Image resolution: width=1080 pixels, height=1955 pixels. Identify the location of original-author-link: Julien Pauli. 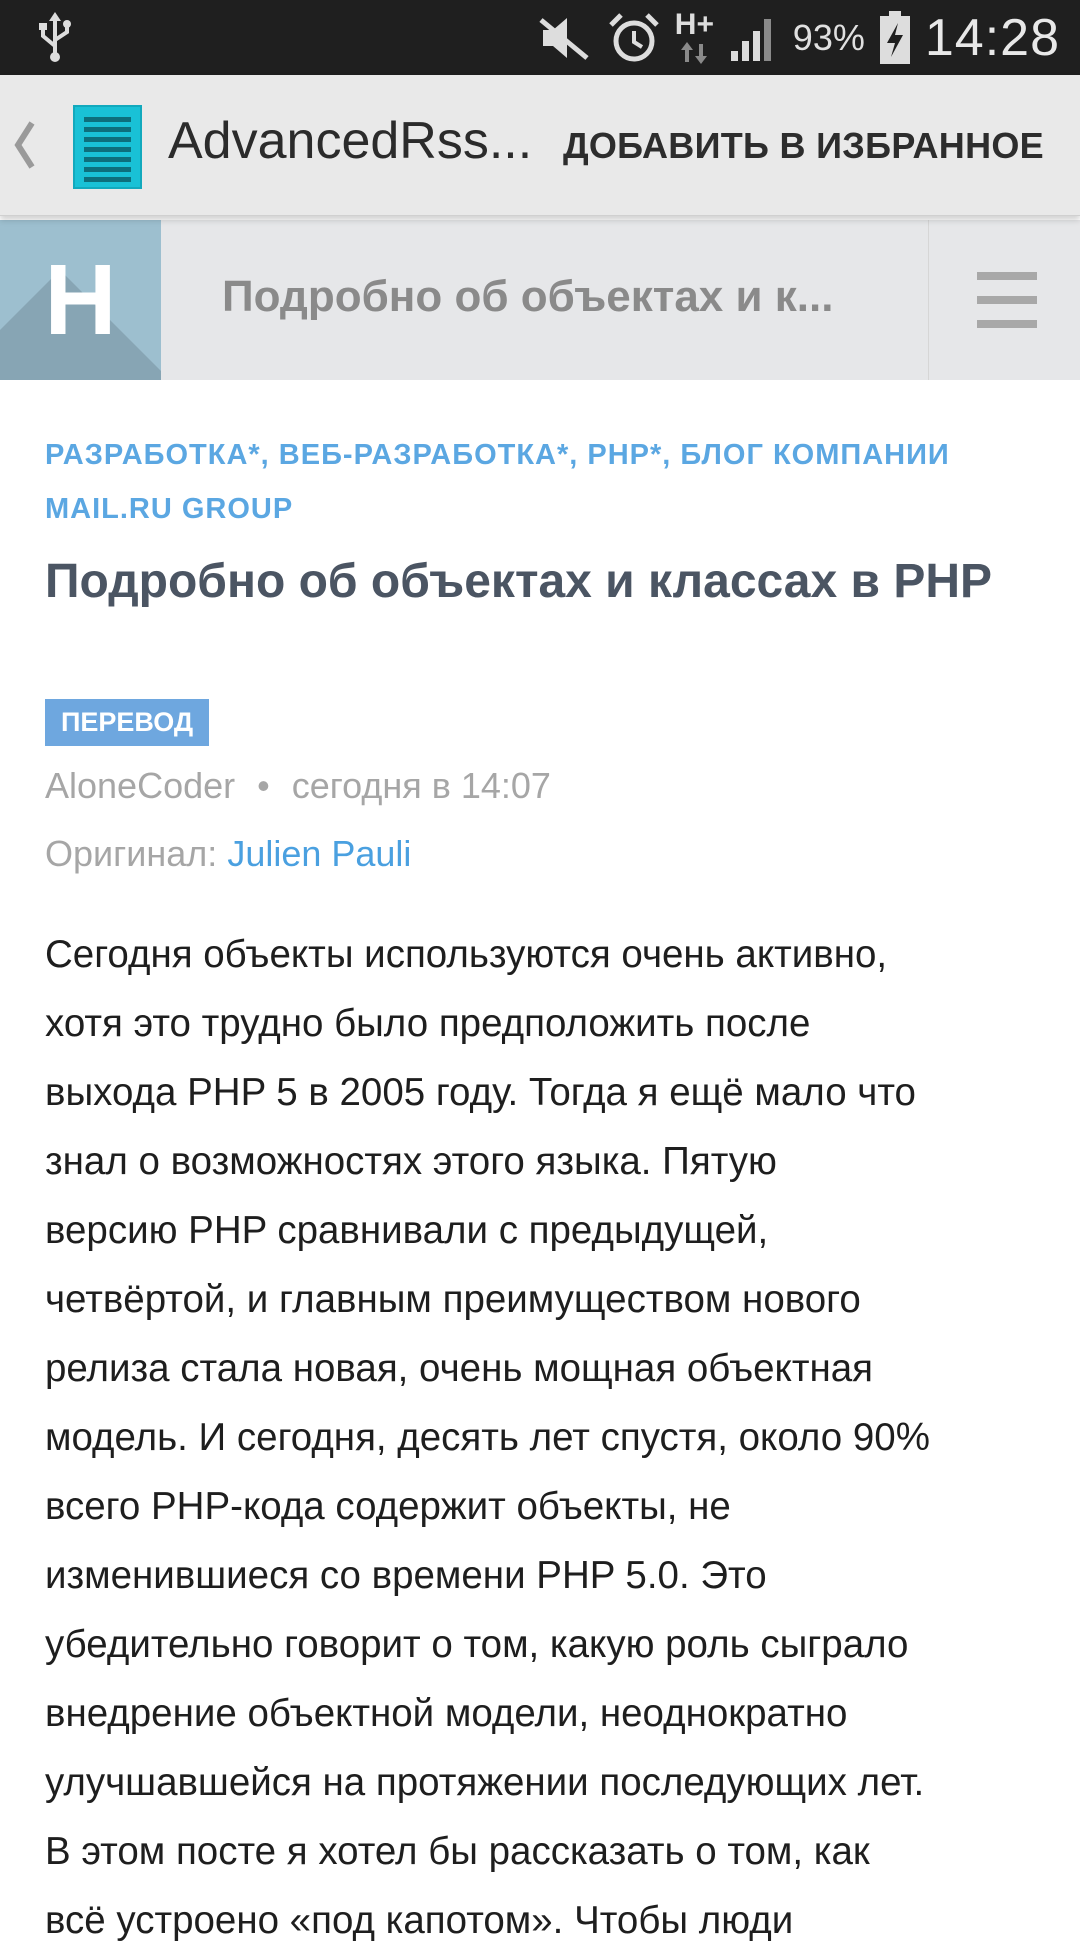
(319, 853).